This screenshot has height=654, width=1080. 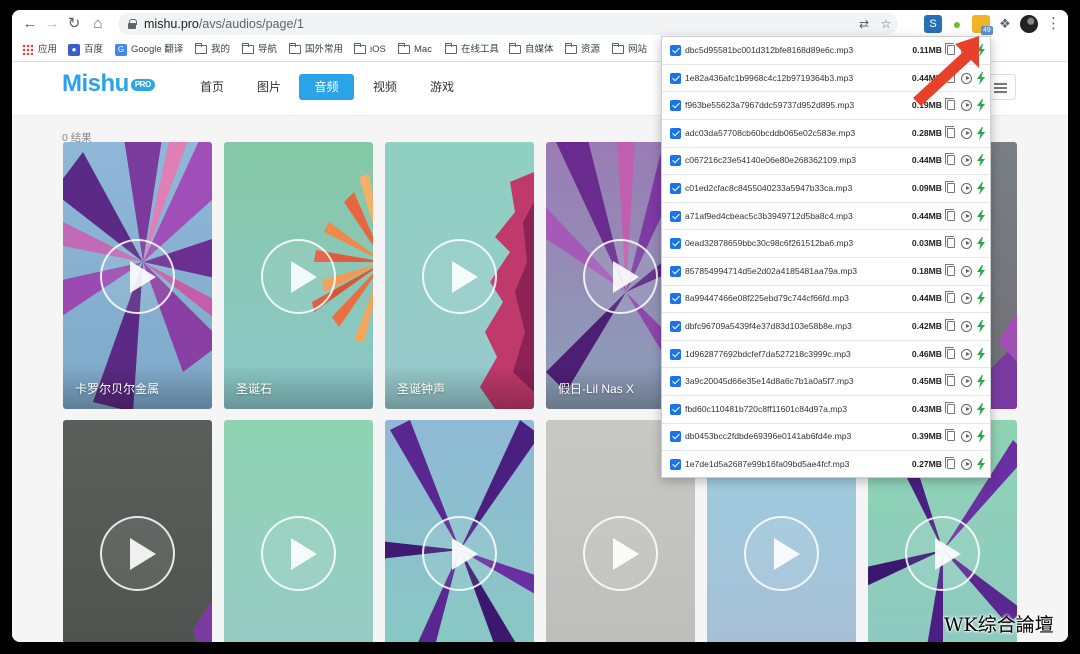 I want to click on bookmark-folder-tools: 在线工具, so click(x=472, y=50).